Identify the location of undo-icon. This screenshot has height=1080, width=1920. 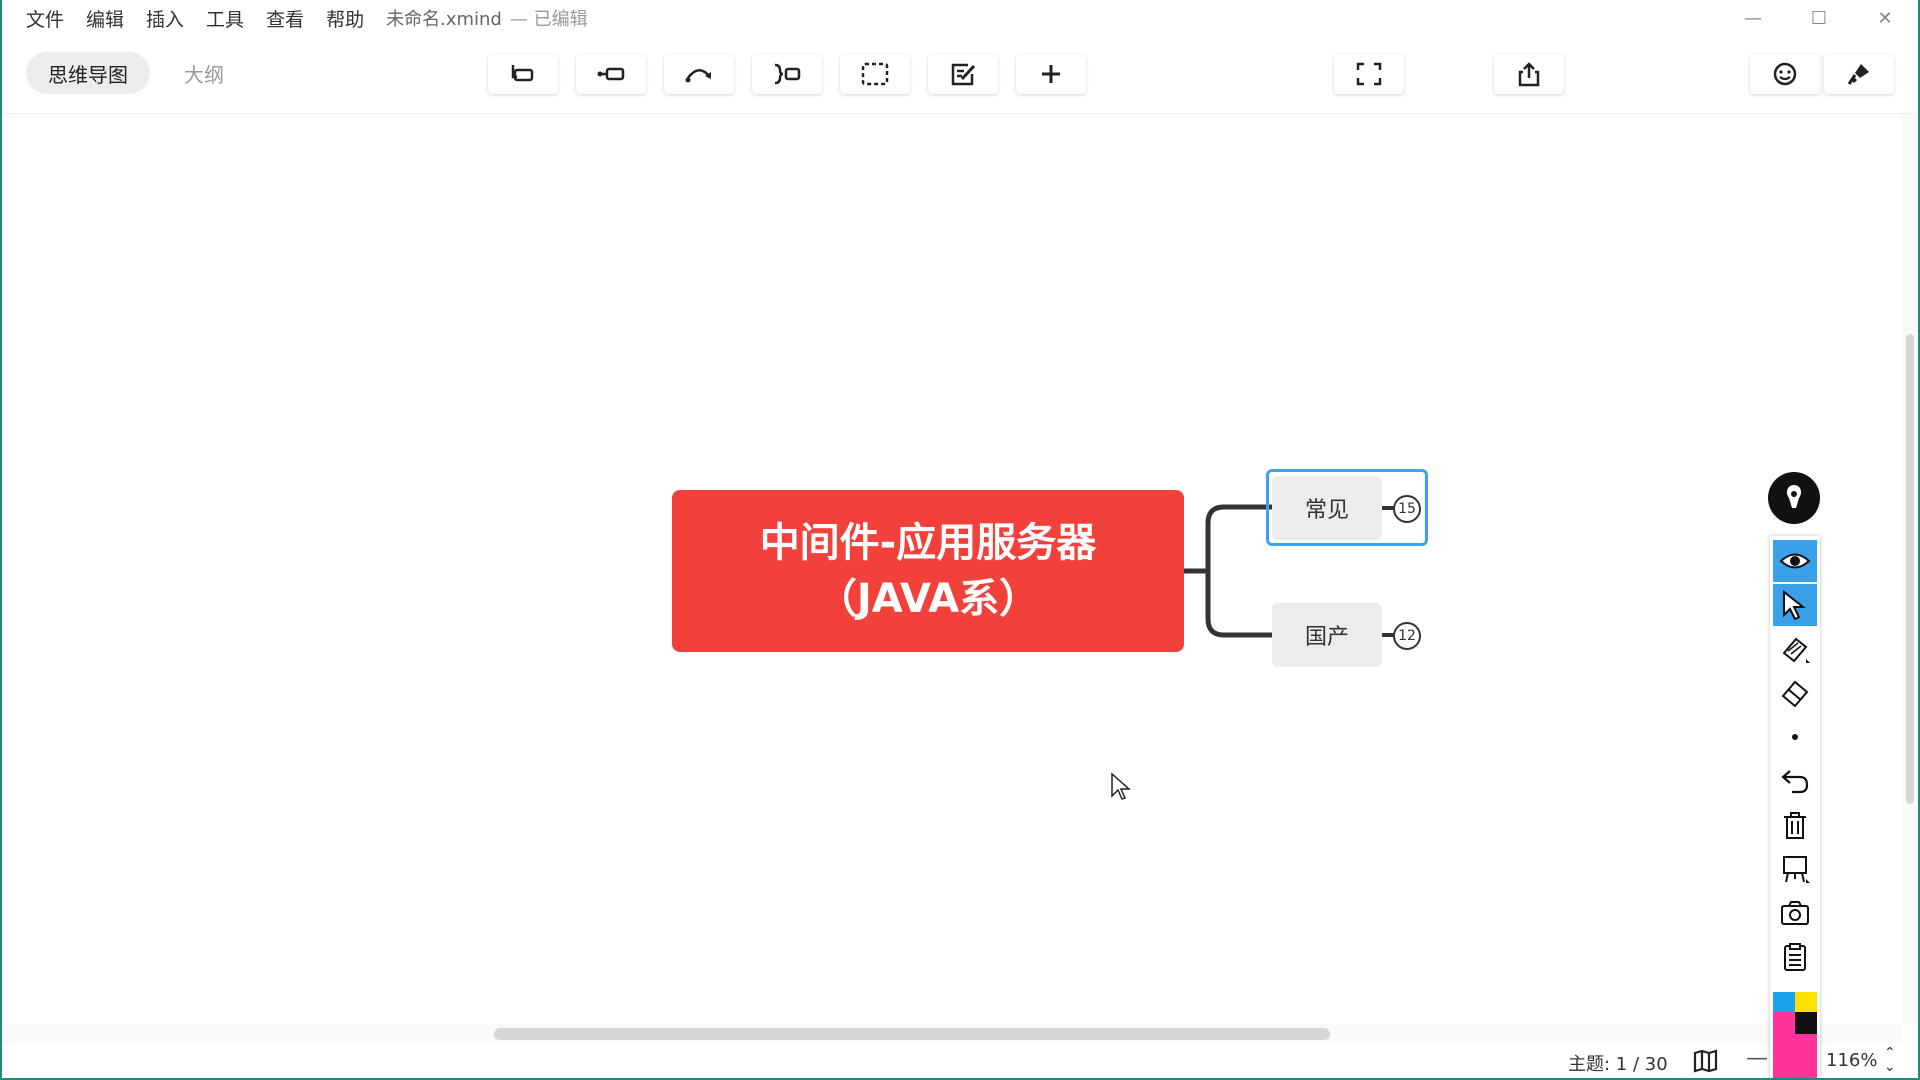
(1795, 782).